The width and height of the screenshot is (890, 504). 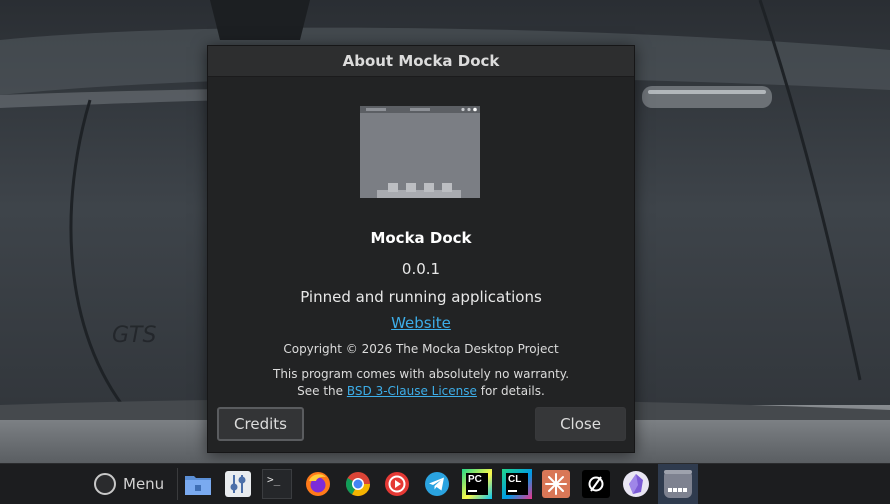 I want to click on dock-icon, so click(x=678, y=484).